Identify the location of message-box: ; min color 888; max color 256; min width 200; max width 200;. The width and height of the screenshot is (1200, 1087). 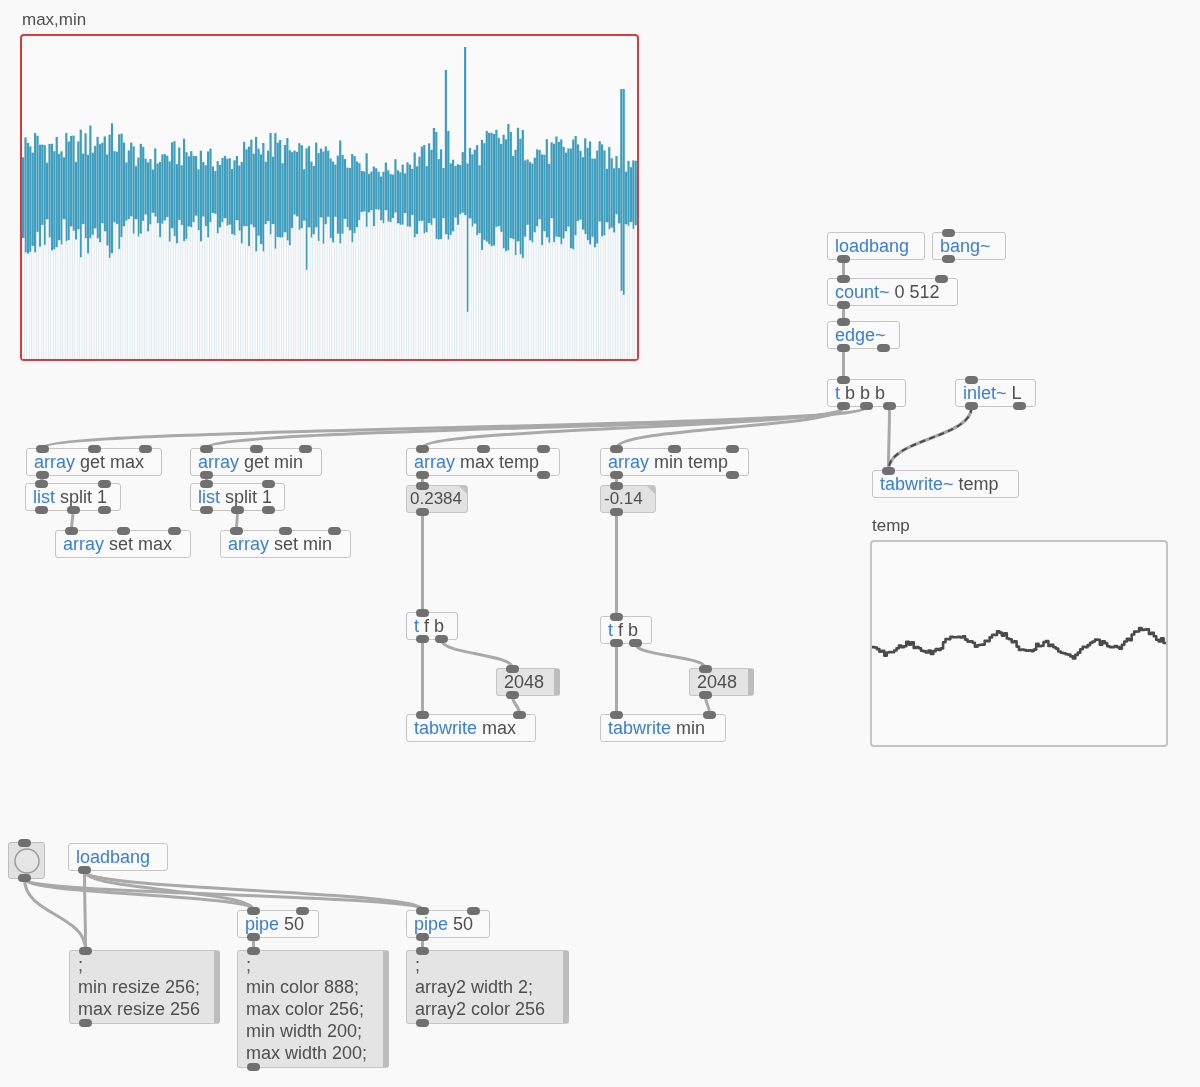
(313, 1009).